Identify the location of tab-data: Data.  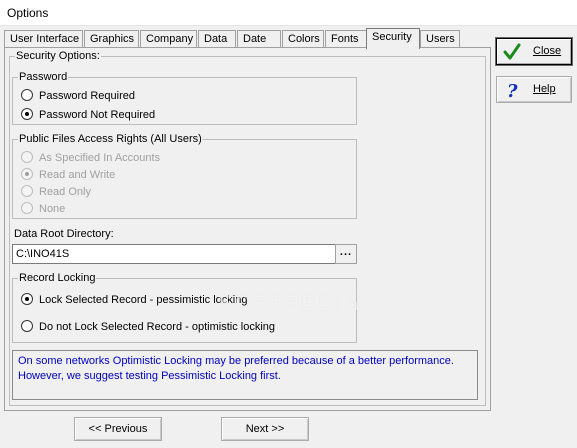
(217, 39).